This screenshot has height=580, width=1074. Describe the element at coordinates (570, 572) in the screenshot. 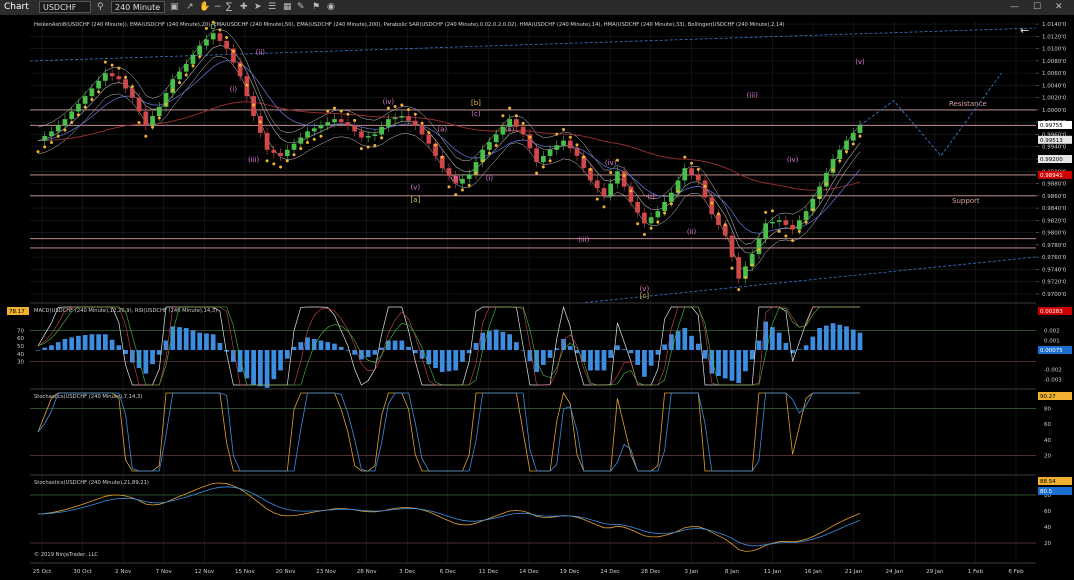

I see `date-tick-label: 19 Dec` at that location.